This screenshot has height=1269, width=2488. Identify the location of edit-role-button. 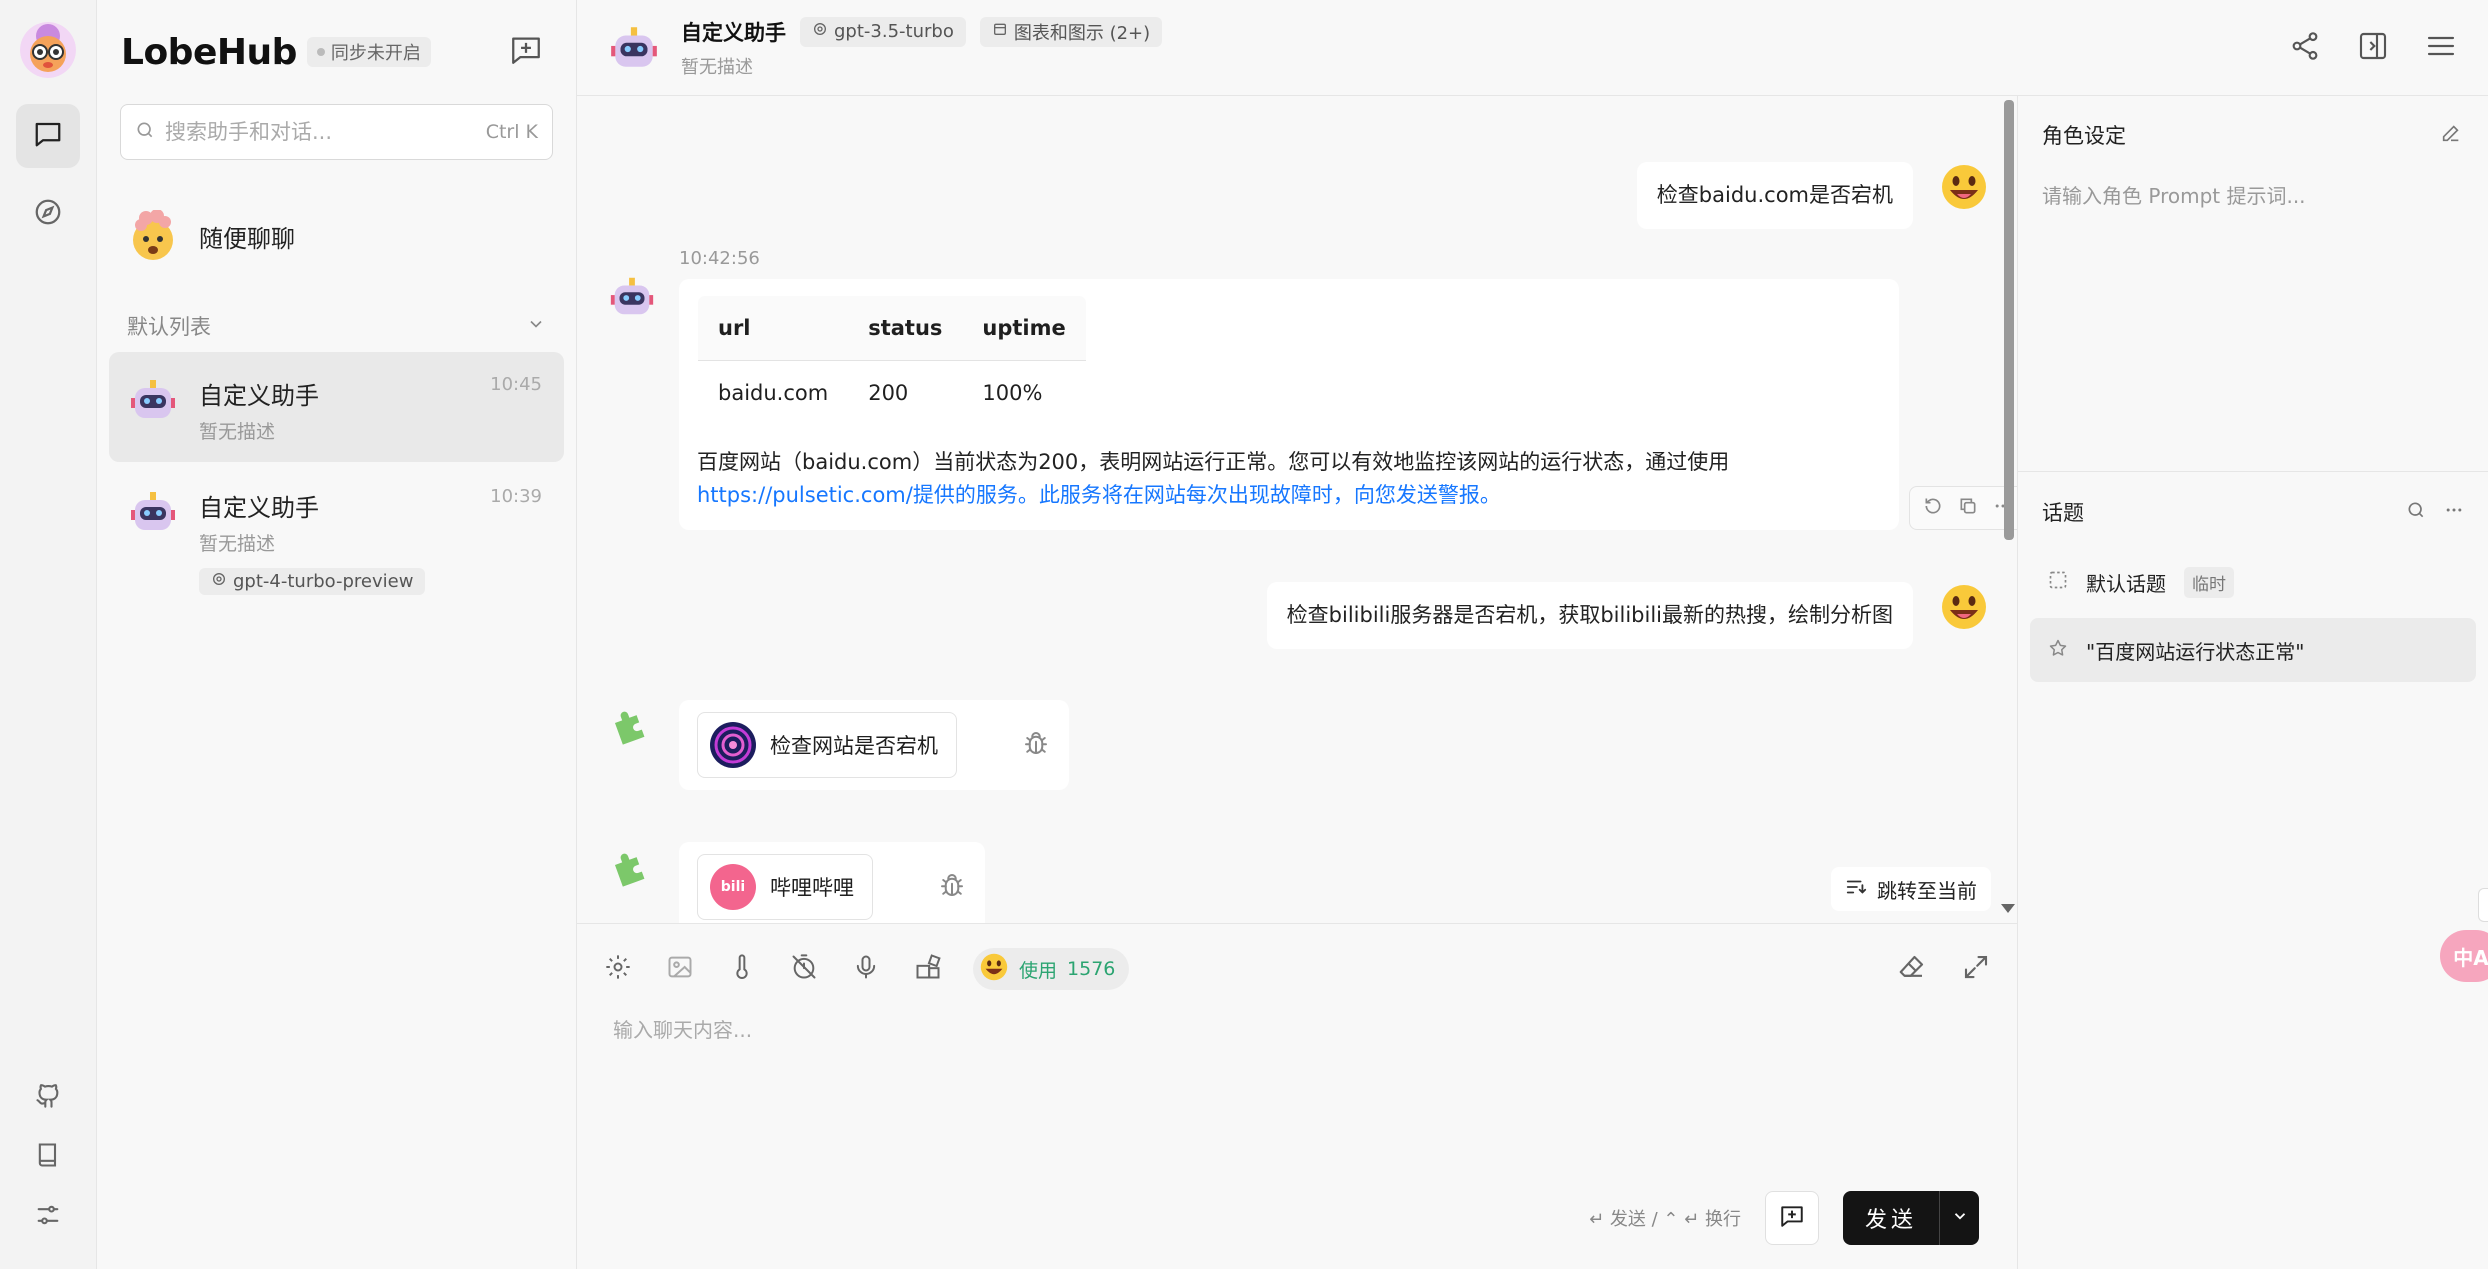
(2451, 135).